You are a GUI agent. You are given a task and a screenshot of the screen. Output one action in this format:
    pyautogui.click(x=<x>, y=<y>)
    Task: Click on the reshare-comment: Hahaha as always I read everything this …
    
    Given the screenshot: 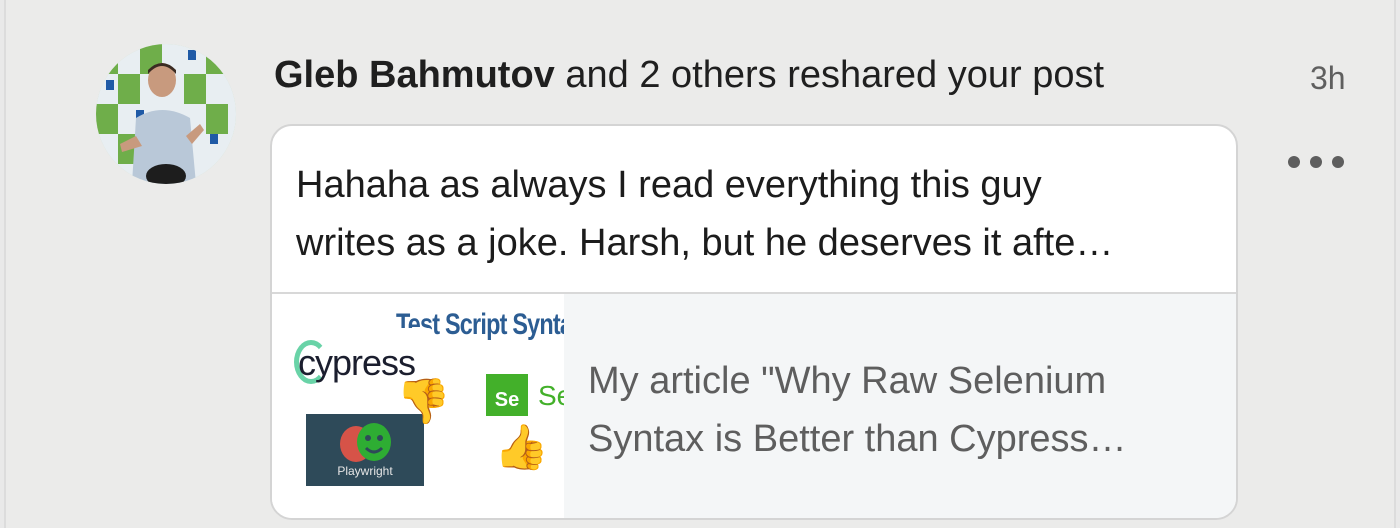 What is the action you would take?
    pyautogui.click(x=756, y=214)
    